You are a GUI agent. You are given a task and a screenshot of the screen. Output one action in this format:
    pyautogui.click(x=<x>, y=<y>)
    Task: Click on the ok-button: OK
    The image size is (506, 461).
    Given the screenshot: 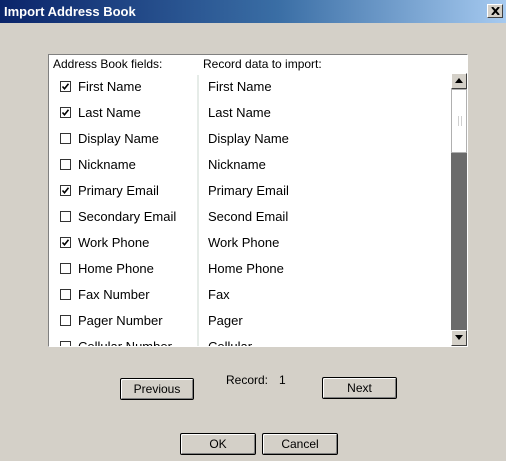 What is the action you would take?
    pyautogui.click(x=218, y=444)
    